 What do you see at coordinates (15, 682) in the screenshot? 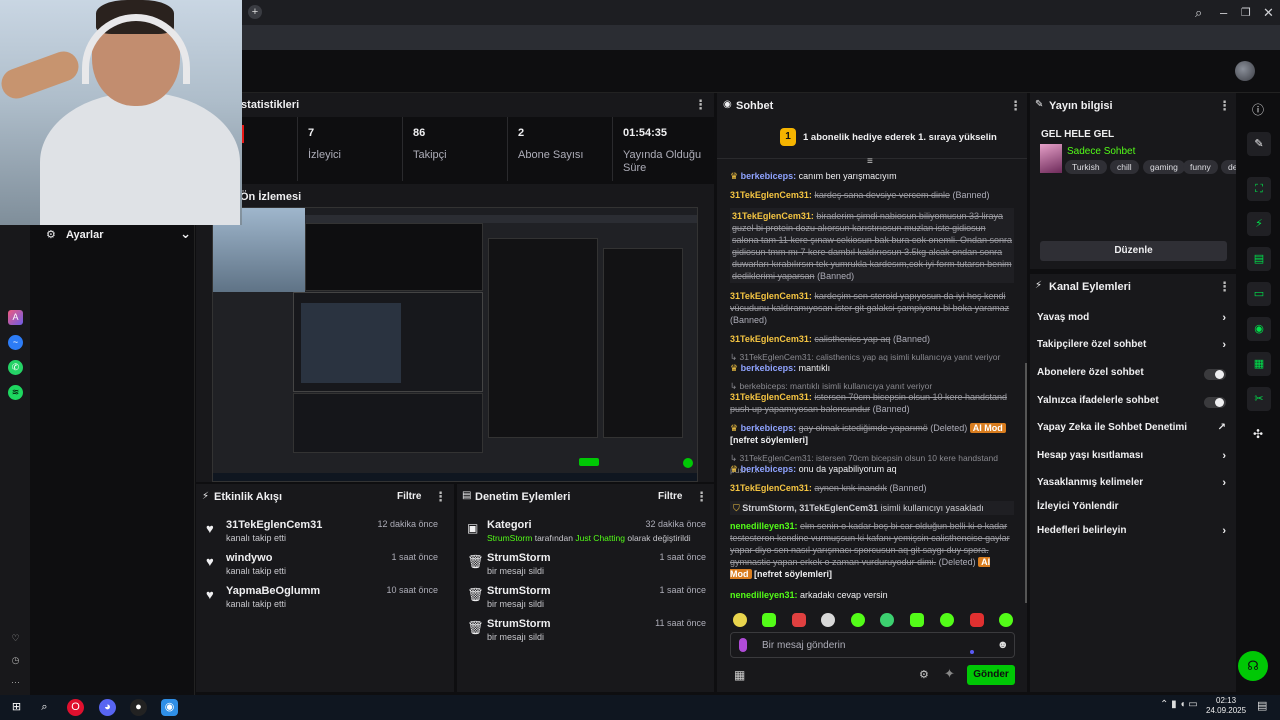
I see `more-icon: ···` at bounding box center [15, 682].